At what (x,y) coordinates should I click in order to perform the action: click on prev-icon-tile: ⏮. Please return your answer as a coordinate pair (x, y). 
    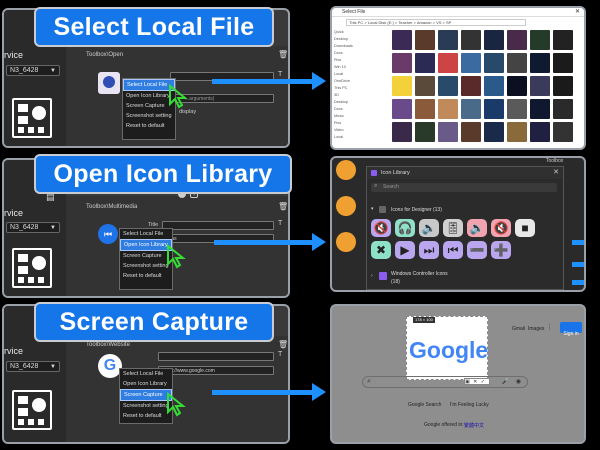
    Looking at the image, I should click on (453, 250).